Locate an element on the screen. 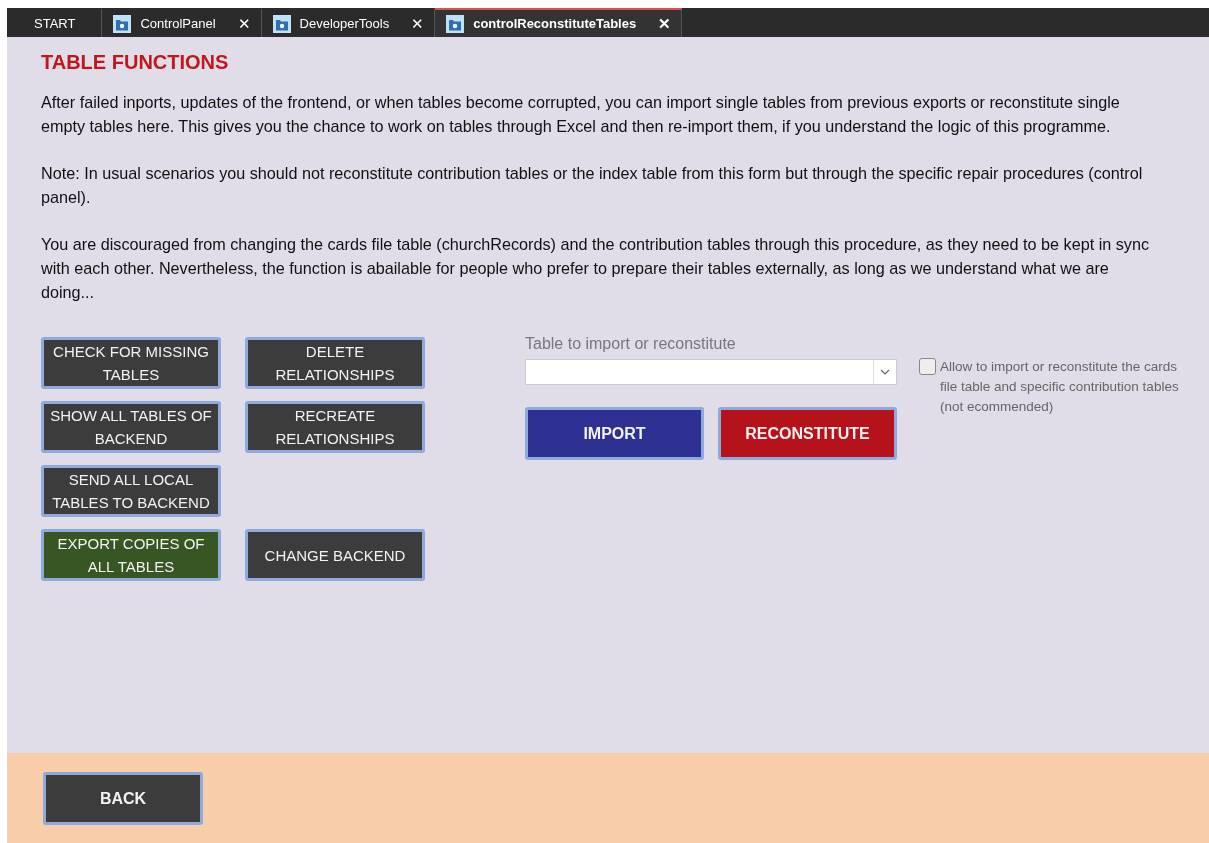 The width and height of the screenshot is (1209, 843). tab-label: controlReconstituteTables is located at coordinates (555, 23).